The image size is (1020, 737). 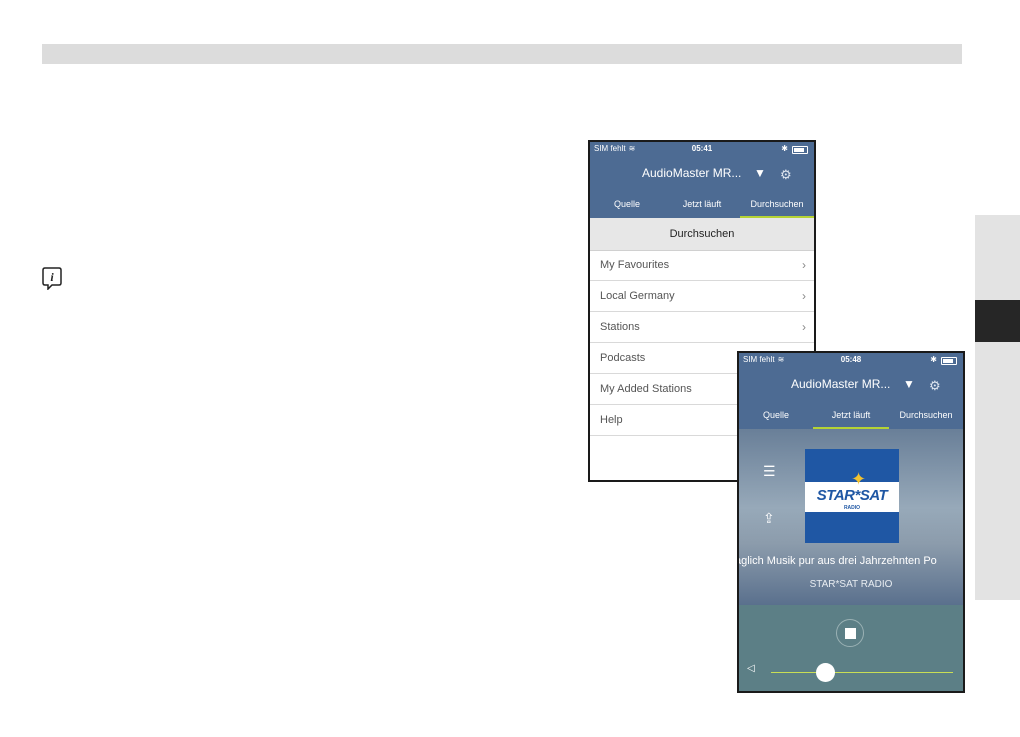 What do you see at coordinates (997, 321) in the screenshot?
I see `side-chapter-tab-active` at bounding box center [997, 321].